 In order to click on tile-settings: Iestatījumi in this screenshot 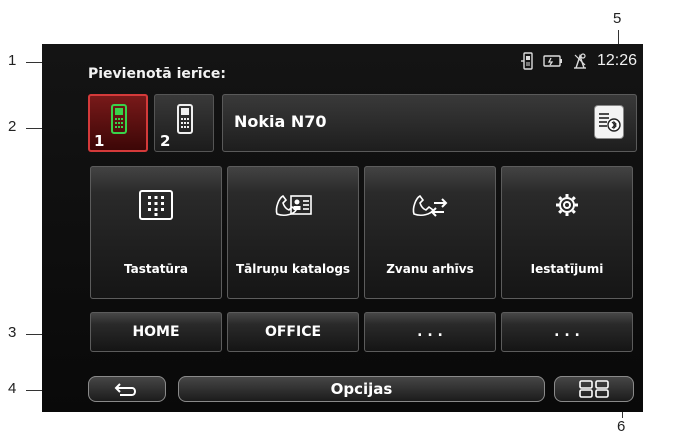, I will do `click(567, 232)`.